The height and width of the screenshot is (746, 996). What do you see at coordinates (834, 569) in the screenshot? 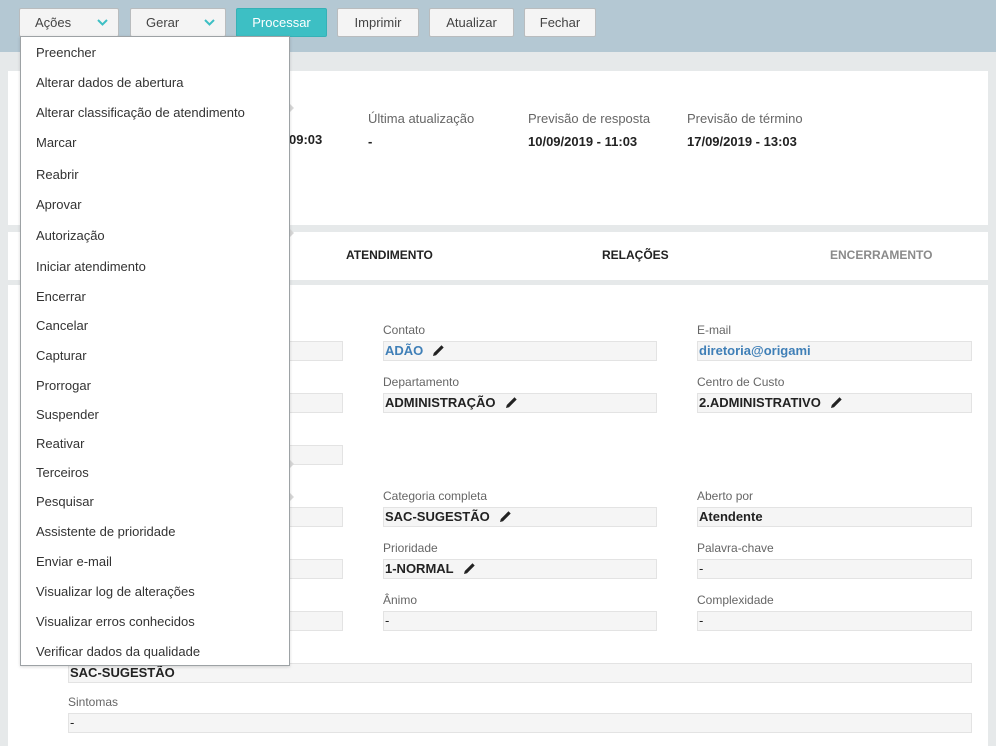
I see `palavra-chave-value: -` at bounding box center [834, 569].